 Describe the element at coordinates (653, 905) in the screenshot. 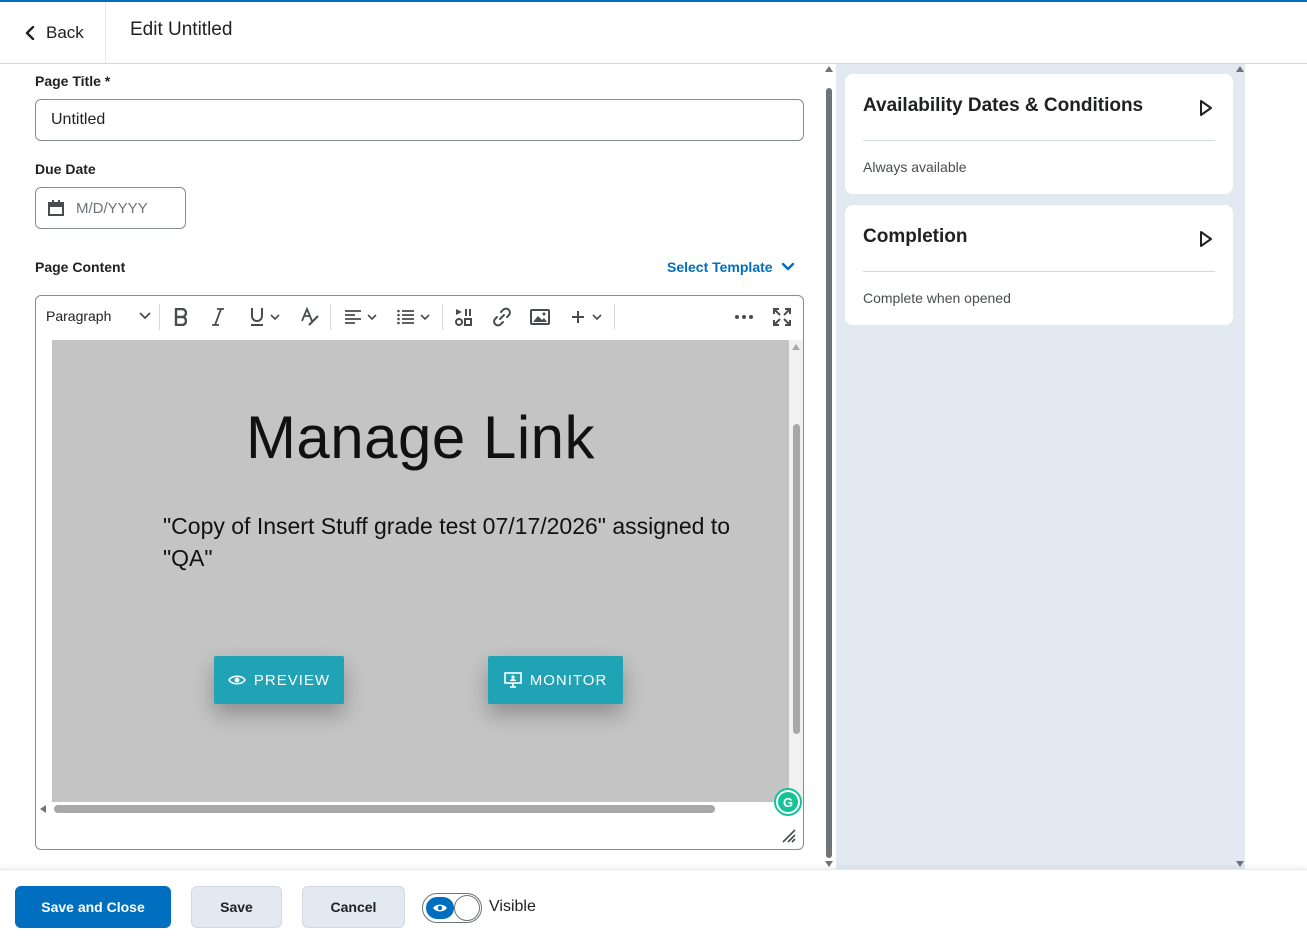

I see `footer-action-bar: Save and Close Save Cancel Visible` at that location.